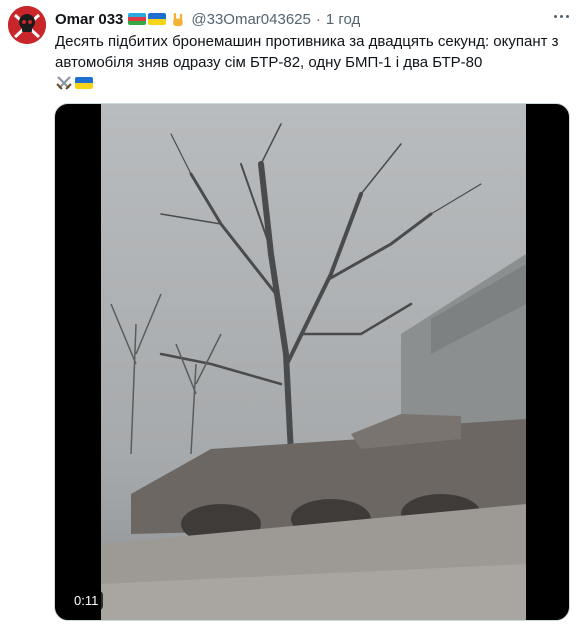 The height and width of the screenshot is (633, 588). Describe the element at coordinates (315, 83) in the screenshot. I see `tweet-emoji-line` at that location.